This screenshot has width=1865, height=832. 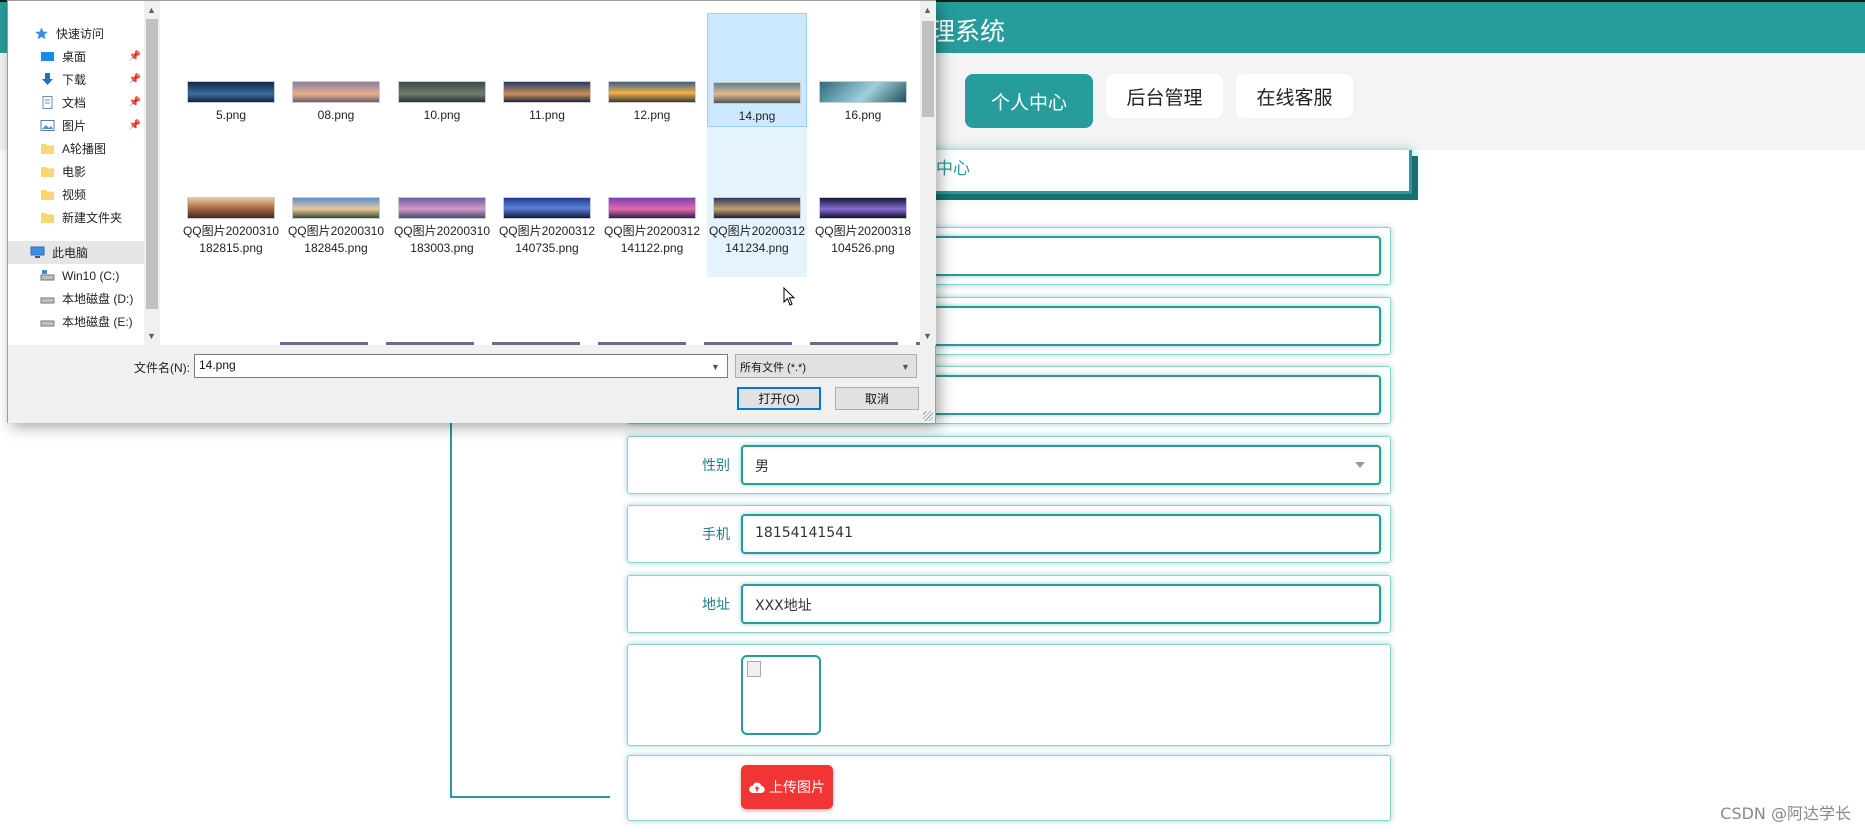 I want to click on form-row-upload: 上传图片, so click(x=1009, y=788).